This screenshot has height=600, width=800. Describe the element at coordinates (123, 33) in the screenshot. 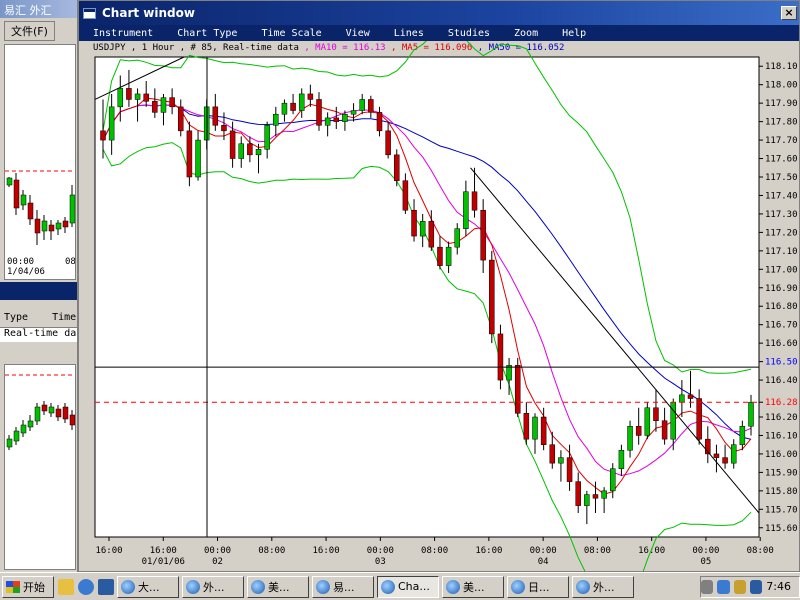

I see `menu-instrument: Instrument` at that location.